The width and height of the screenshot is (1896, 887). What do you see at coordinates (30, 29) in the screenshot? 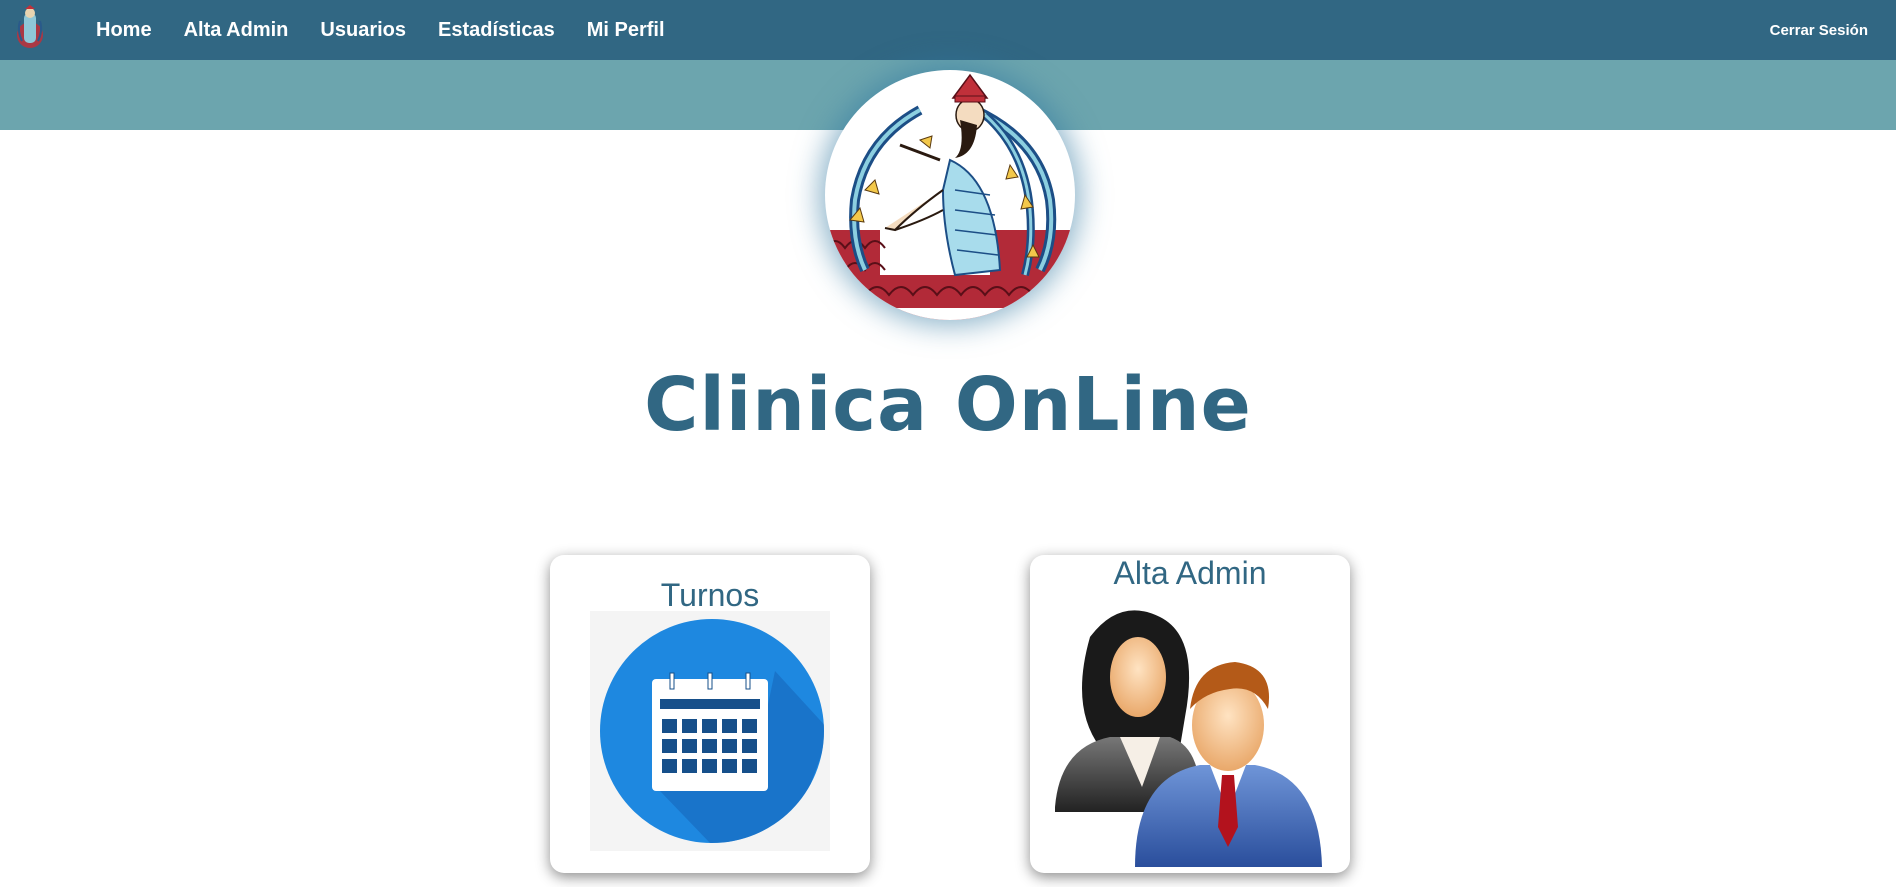
I see `logo-icon` at bounding box center [30, 29].